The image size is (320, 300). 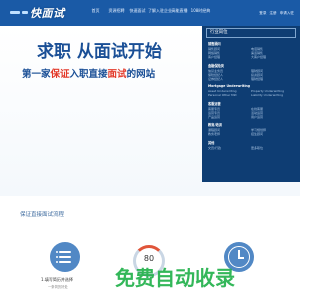 I want to click on watermark-text: 免费自动收录, so click(x=175, y=278).